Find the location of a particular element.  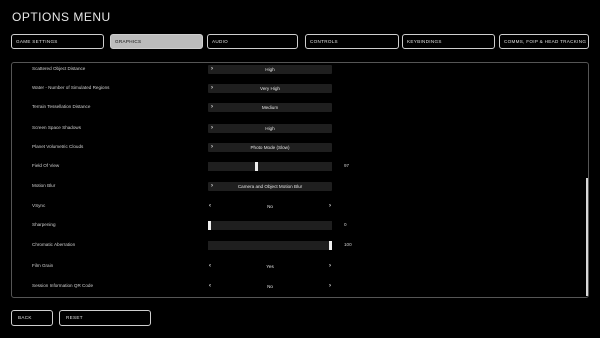

back-button: BACK is located at coordinates (32, 318).